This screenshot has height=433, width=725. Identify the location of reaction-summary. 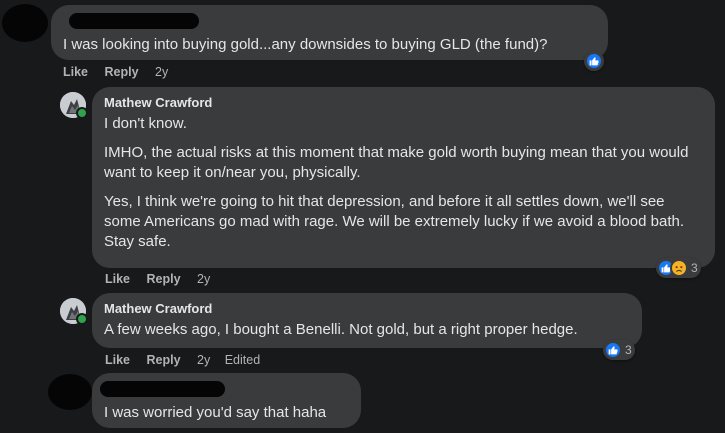
(594, 61).